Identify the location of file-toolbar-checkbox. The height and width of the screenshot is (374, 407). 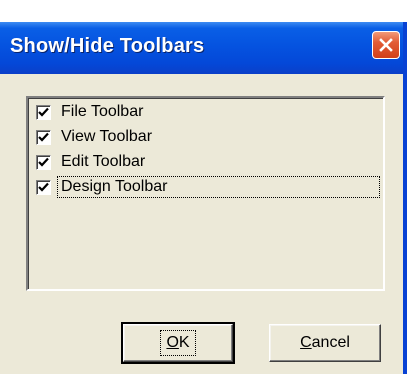
(43, 112).